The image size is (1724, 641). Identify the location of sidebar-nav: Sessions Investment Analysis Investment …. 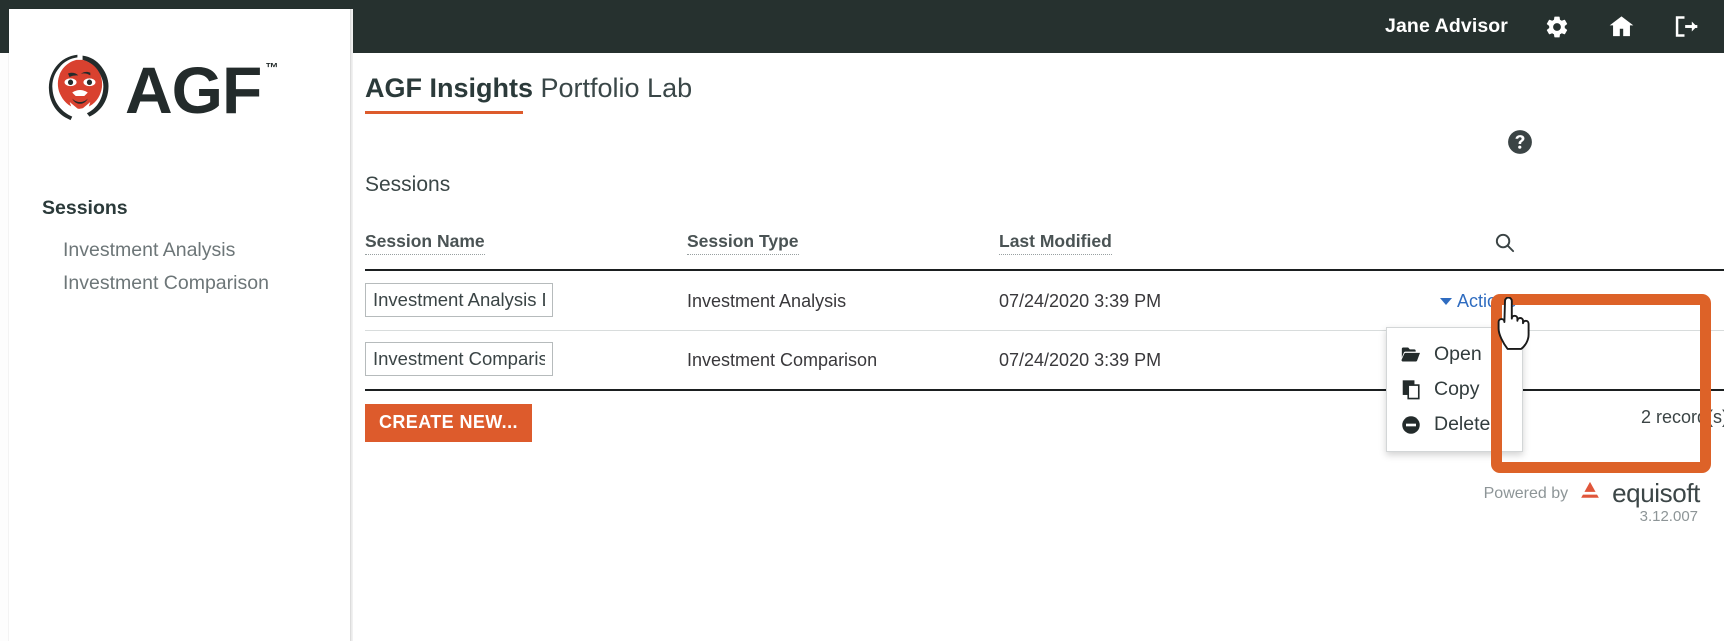
(187, 248).